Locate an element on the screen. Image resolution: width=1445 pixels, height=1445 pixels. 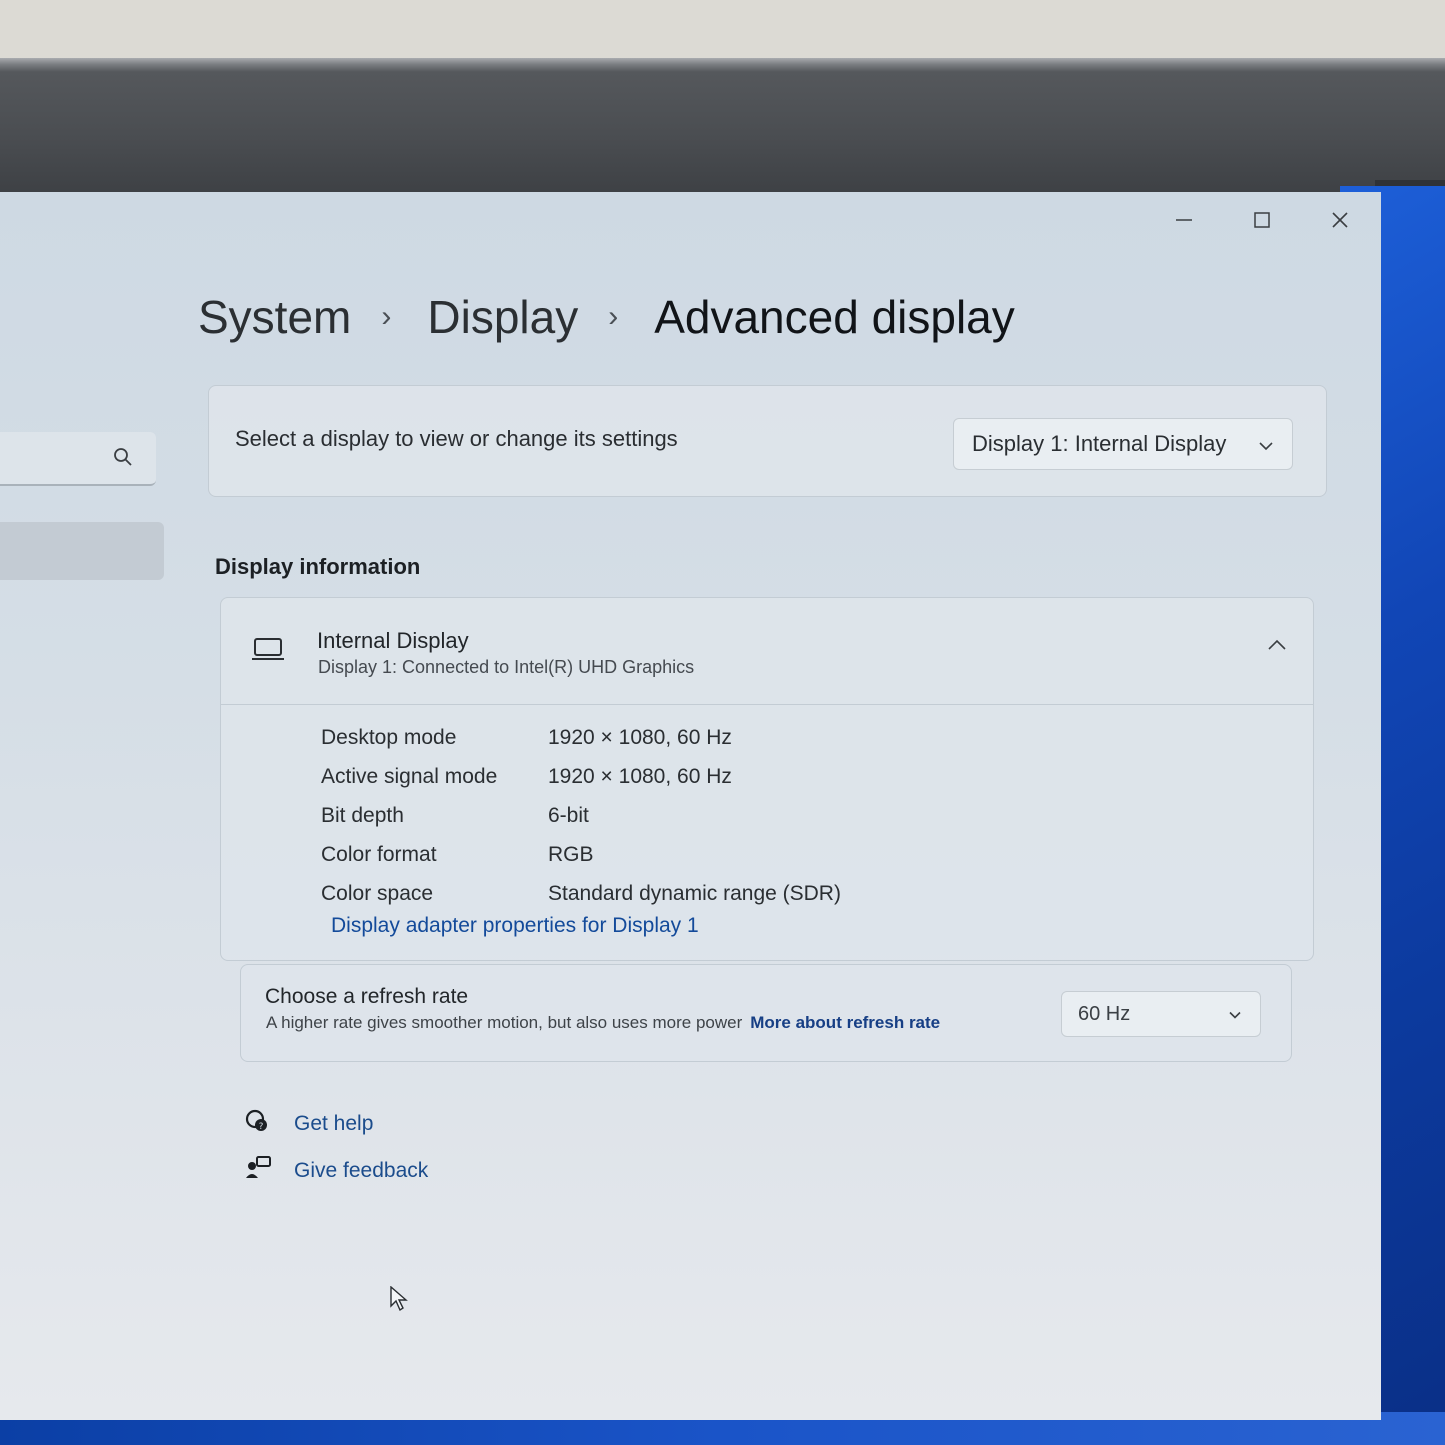
refresh-rate-dropdown: 60 Hz is located at coordinates (1161, 1014).